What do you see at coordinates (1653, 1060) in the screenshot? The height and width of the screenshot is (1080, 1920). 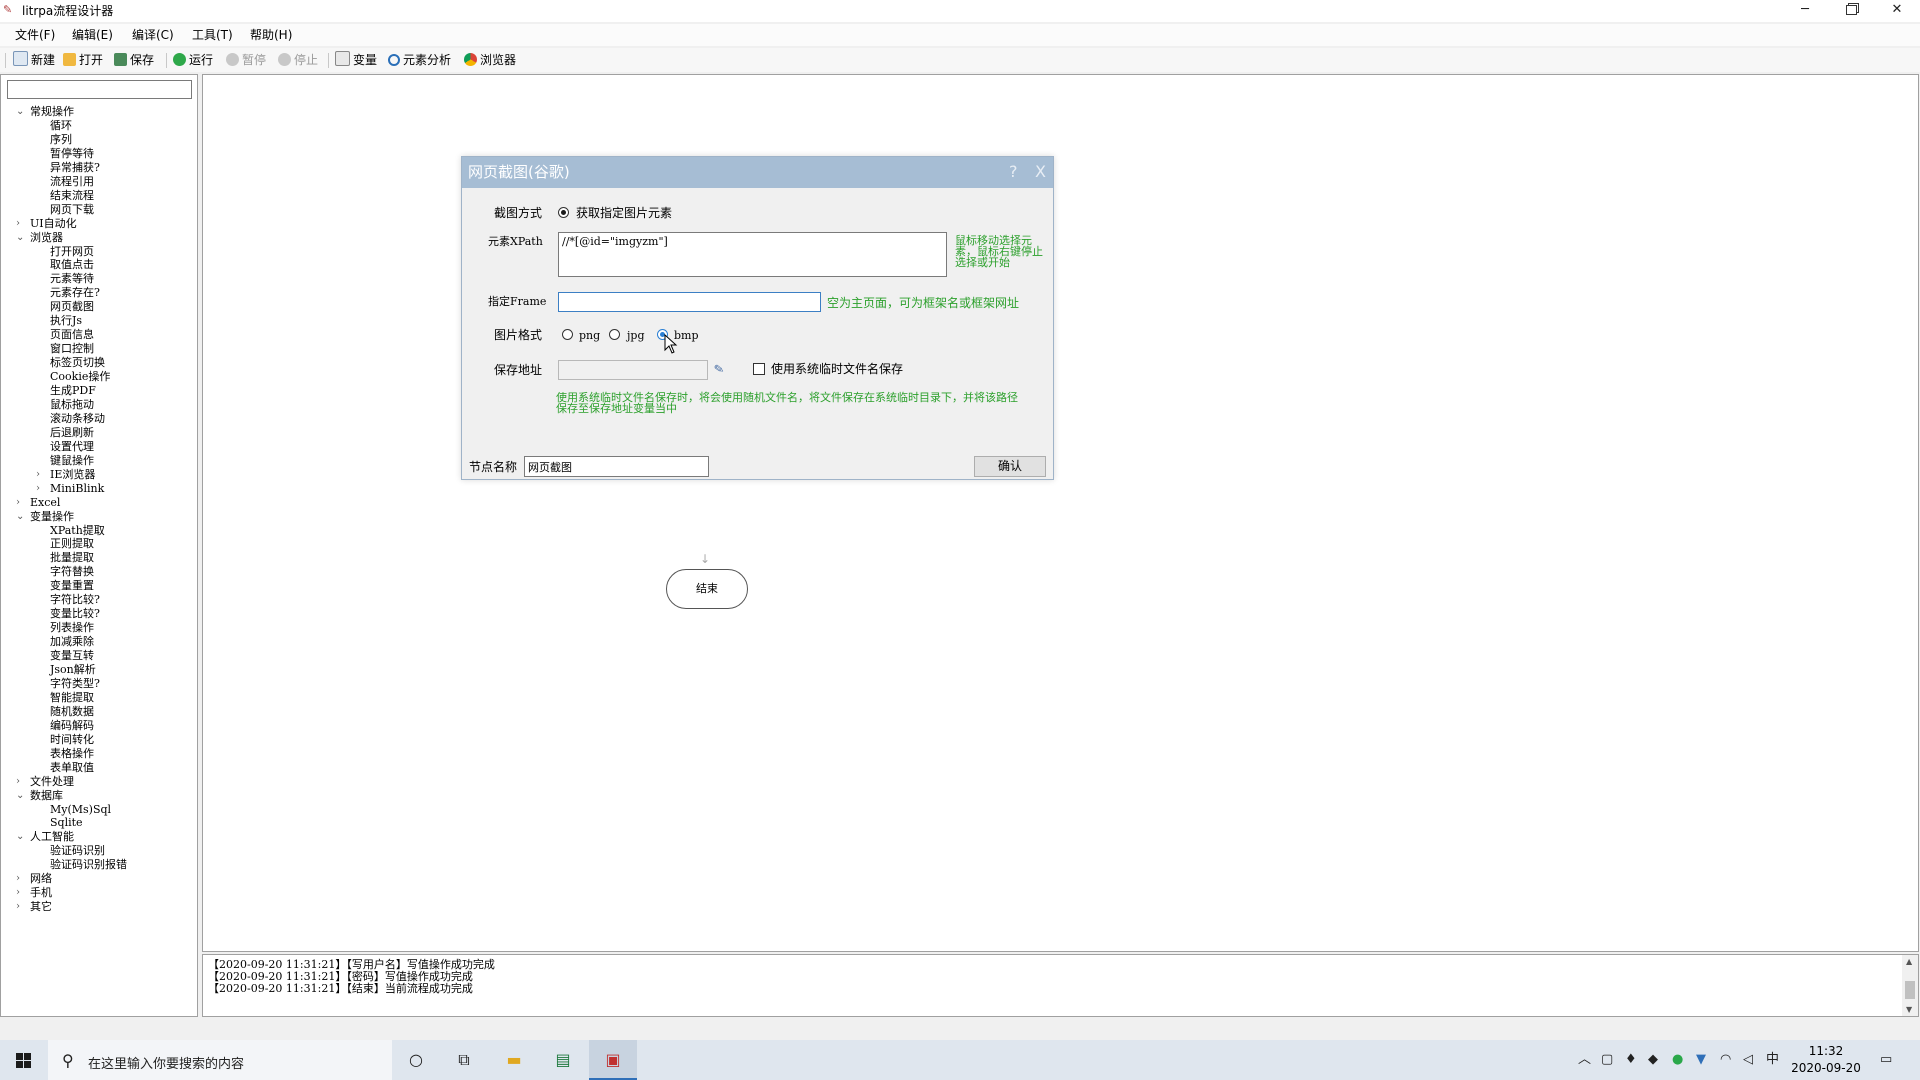 I see `tray-app-icon: ◆` at bounding box center [1653, 1060].